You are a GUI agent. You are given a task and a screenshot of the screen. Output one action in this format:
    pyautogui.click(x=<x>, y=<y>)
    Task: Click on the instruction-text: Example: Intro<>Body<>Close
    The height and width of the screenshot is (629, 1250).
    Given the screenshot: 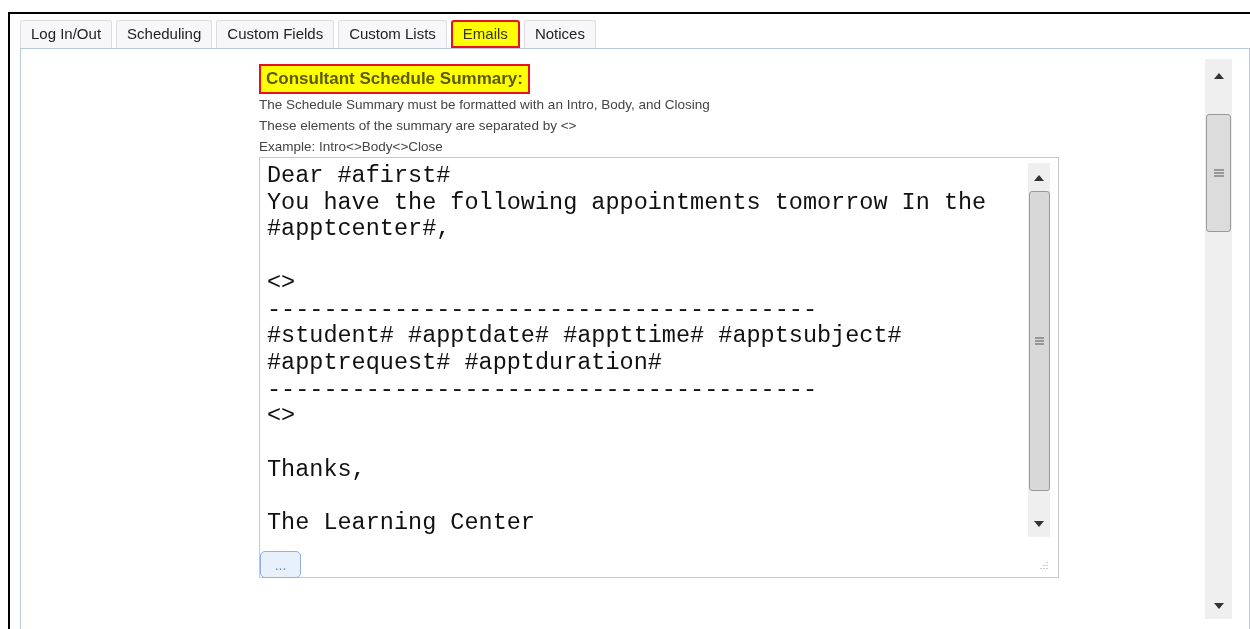 What is the action you would take?
    pyautogui.click(x=351, y=147)
    